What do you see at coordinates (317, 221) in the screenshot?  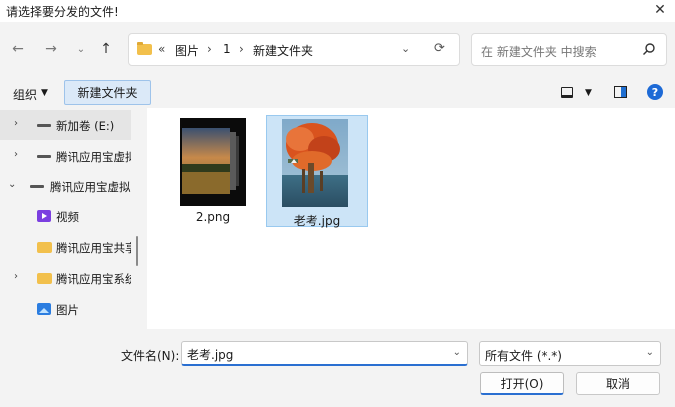 I see `file-name: 老考.jpg` at bounding box center [317, 221].